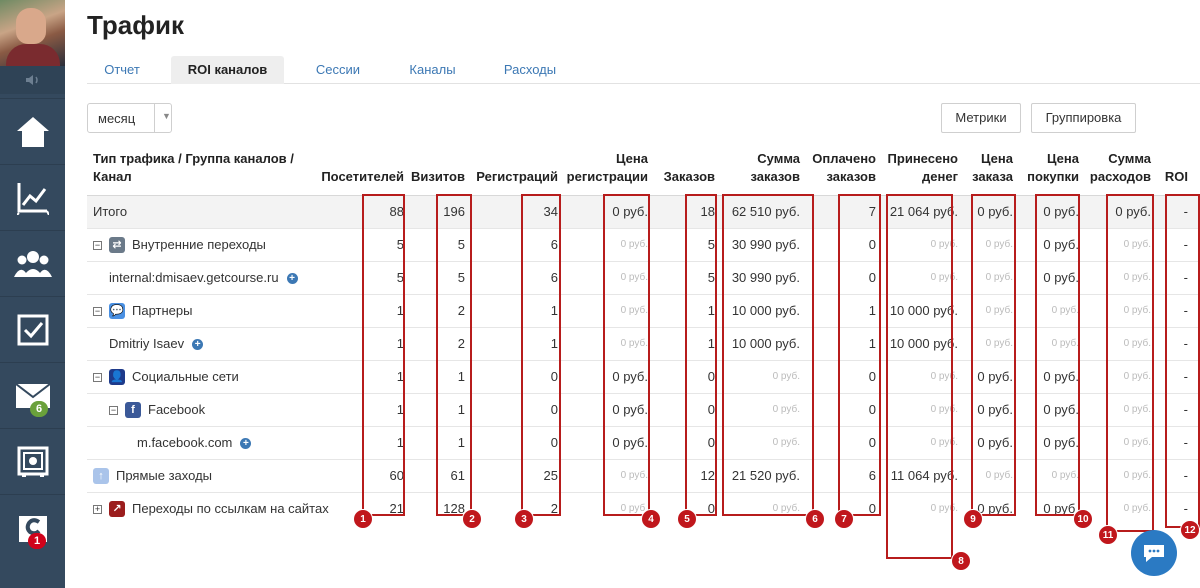 The image size is (1200, 588). I want to click on channel-name: Dmitriy Isaev, so click(147, 343).